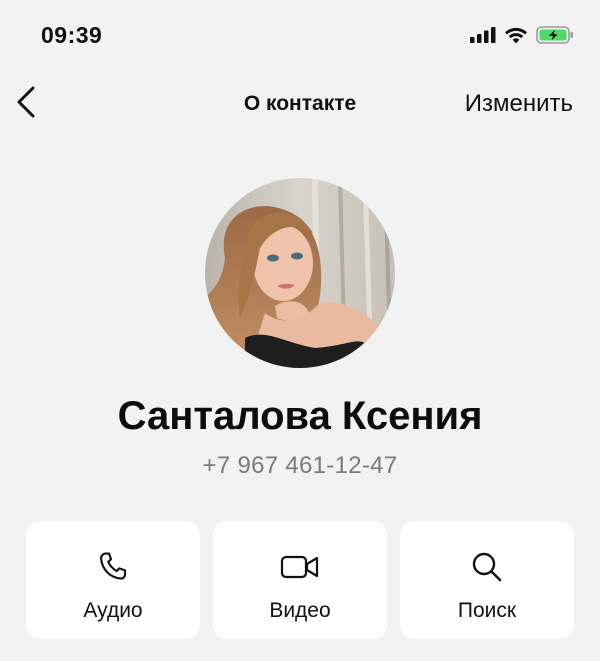 This screenshot has height=661, width=600. Describe the element at coordinates (300, 416) in the screenshot. I see `contact-name: Санталова Ксения` at that location.